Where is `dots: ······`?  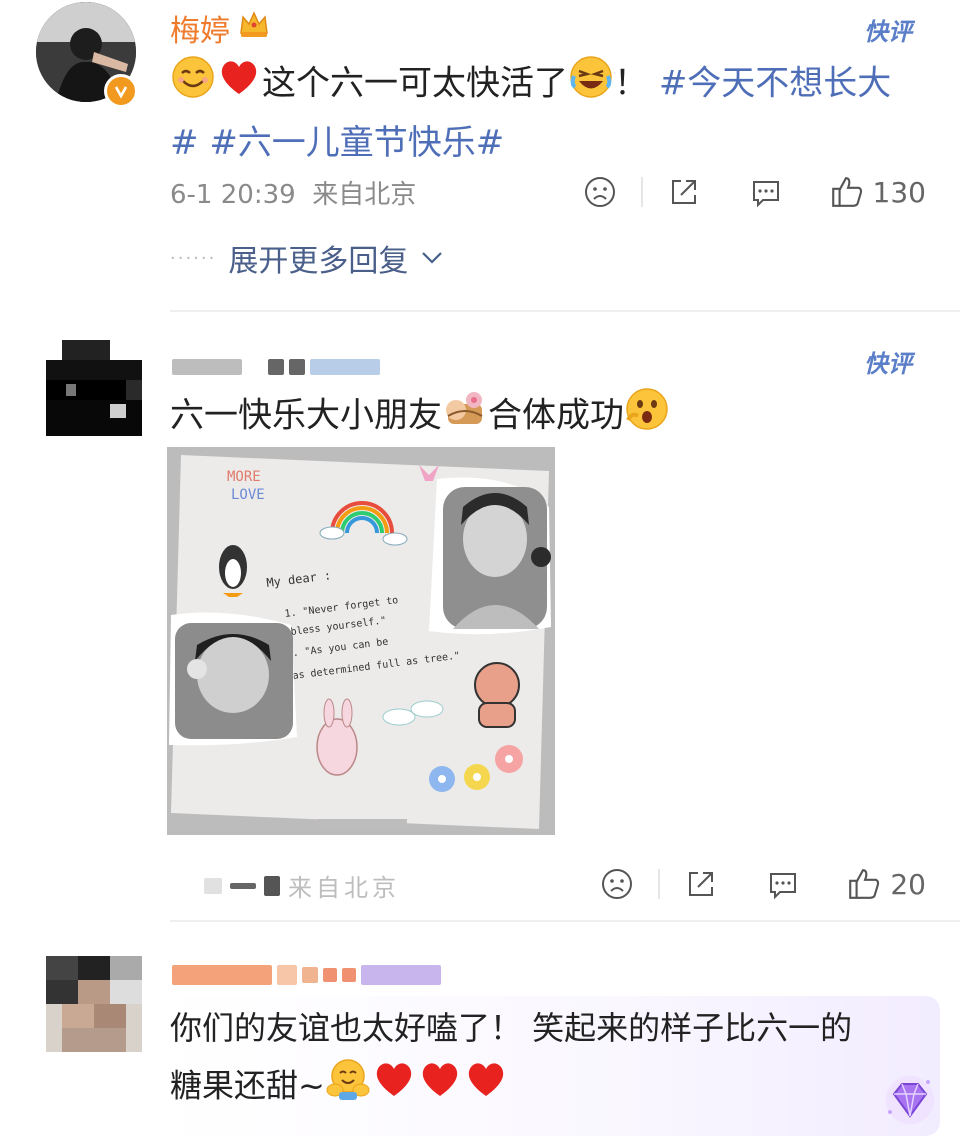
dots: ······ is located at coordinates (193, 258).